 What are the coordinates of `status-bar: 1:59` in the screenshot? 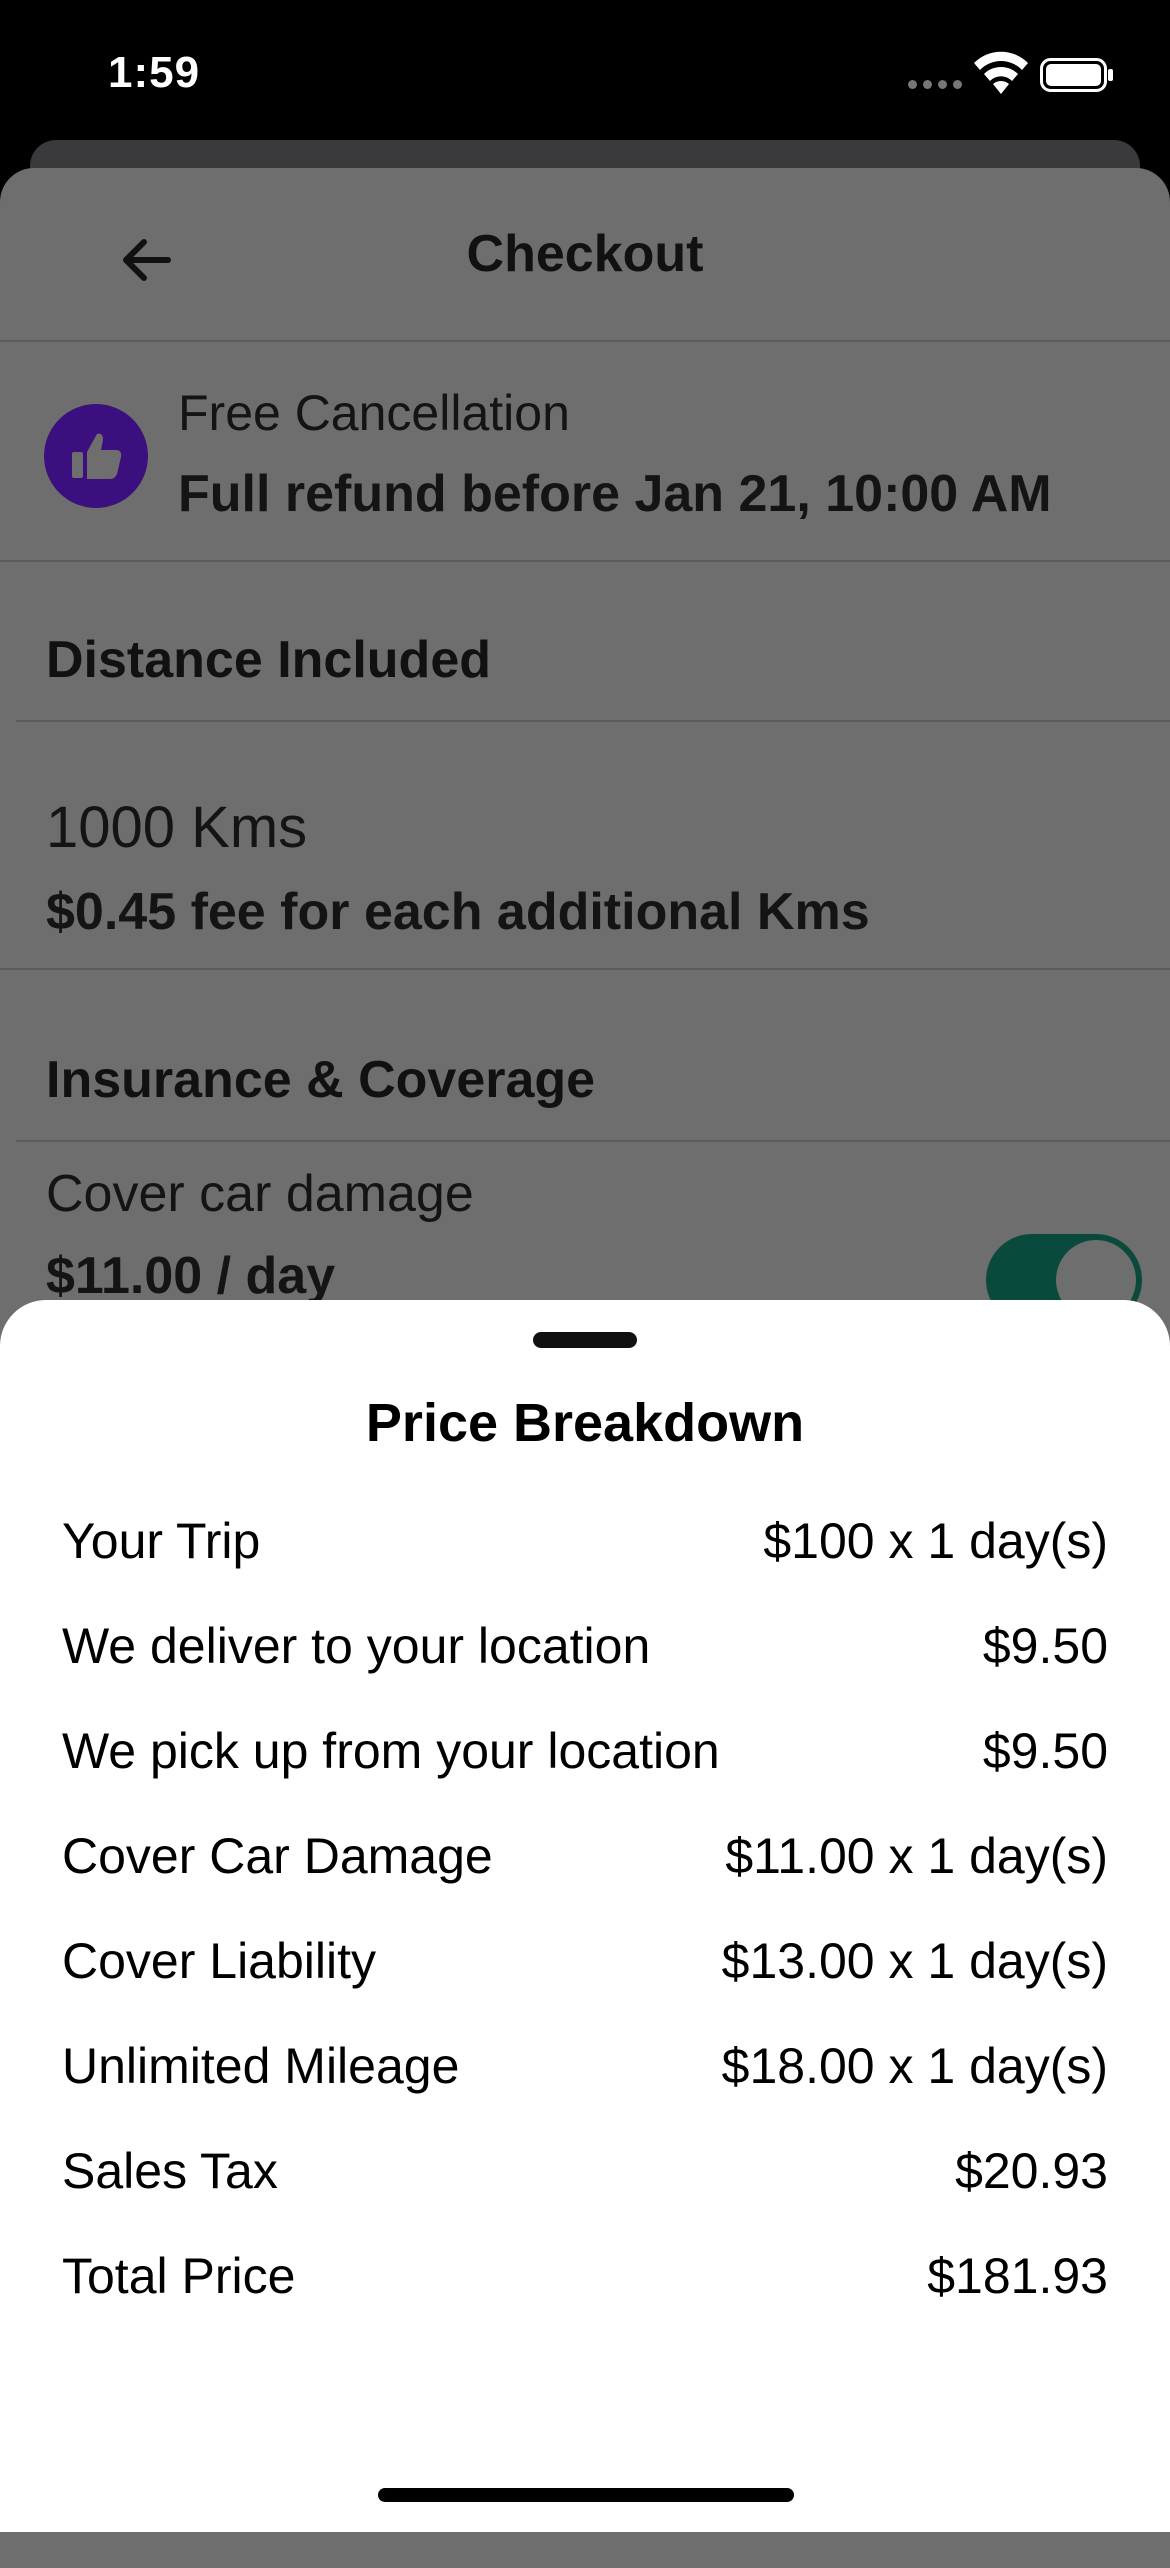 It's located at (585, 75).